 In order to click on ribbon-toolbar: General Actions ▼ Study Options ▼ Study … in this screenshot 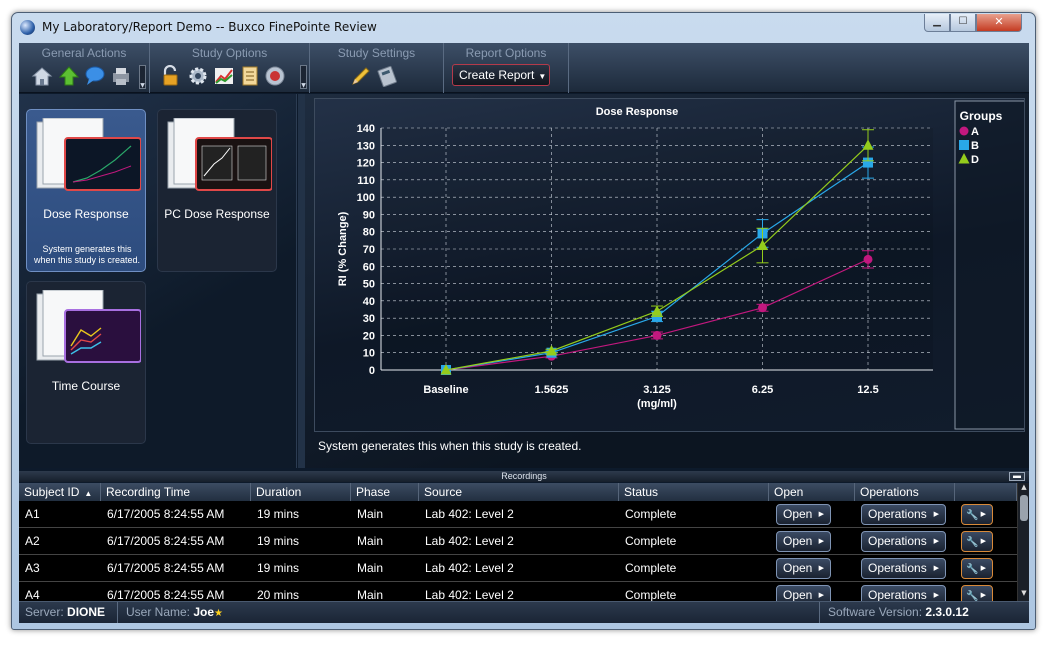, I will do `click(524, 68)`.